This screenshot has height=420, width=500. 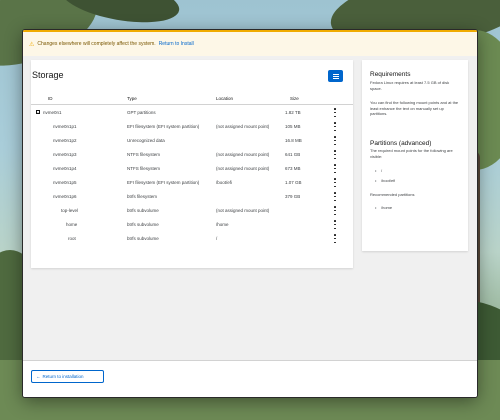 What do you see at coordinates (378, 170) in the screenshot?
I see `required-mount-root: /` at bounding box center [378, 170].